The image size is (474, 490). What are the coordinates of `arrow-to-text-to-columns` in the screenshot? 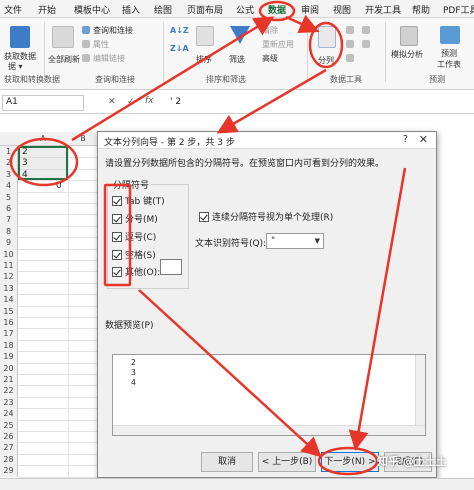 It's located at (302, 23).